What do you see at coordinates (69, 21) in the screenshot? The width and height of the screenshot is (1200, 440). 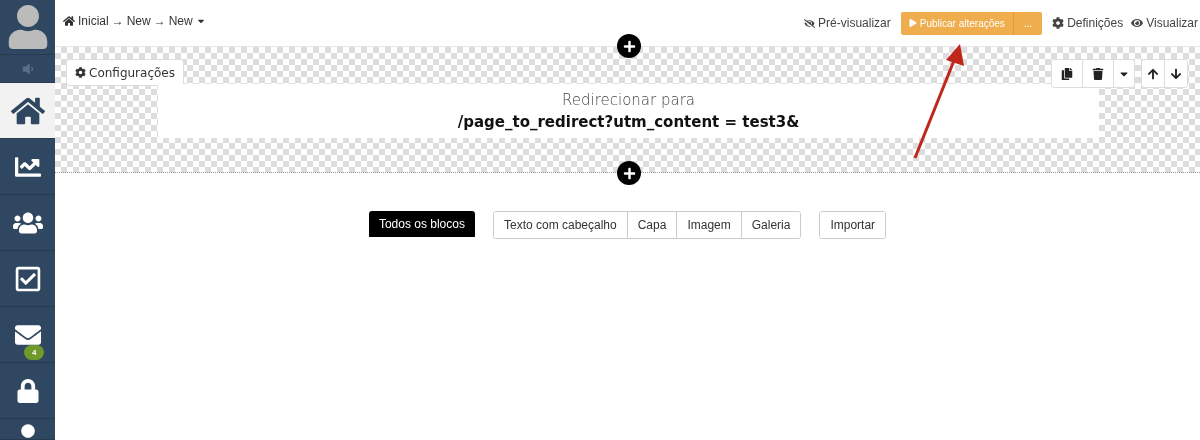 I see `home-icon` at bounding box center [69, 21].